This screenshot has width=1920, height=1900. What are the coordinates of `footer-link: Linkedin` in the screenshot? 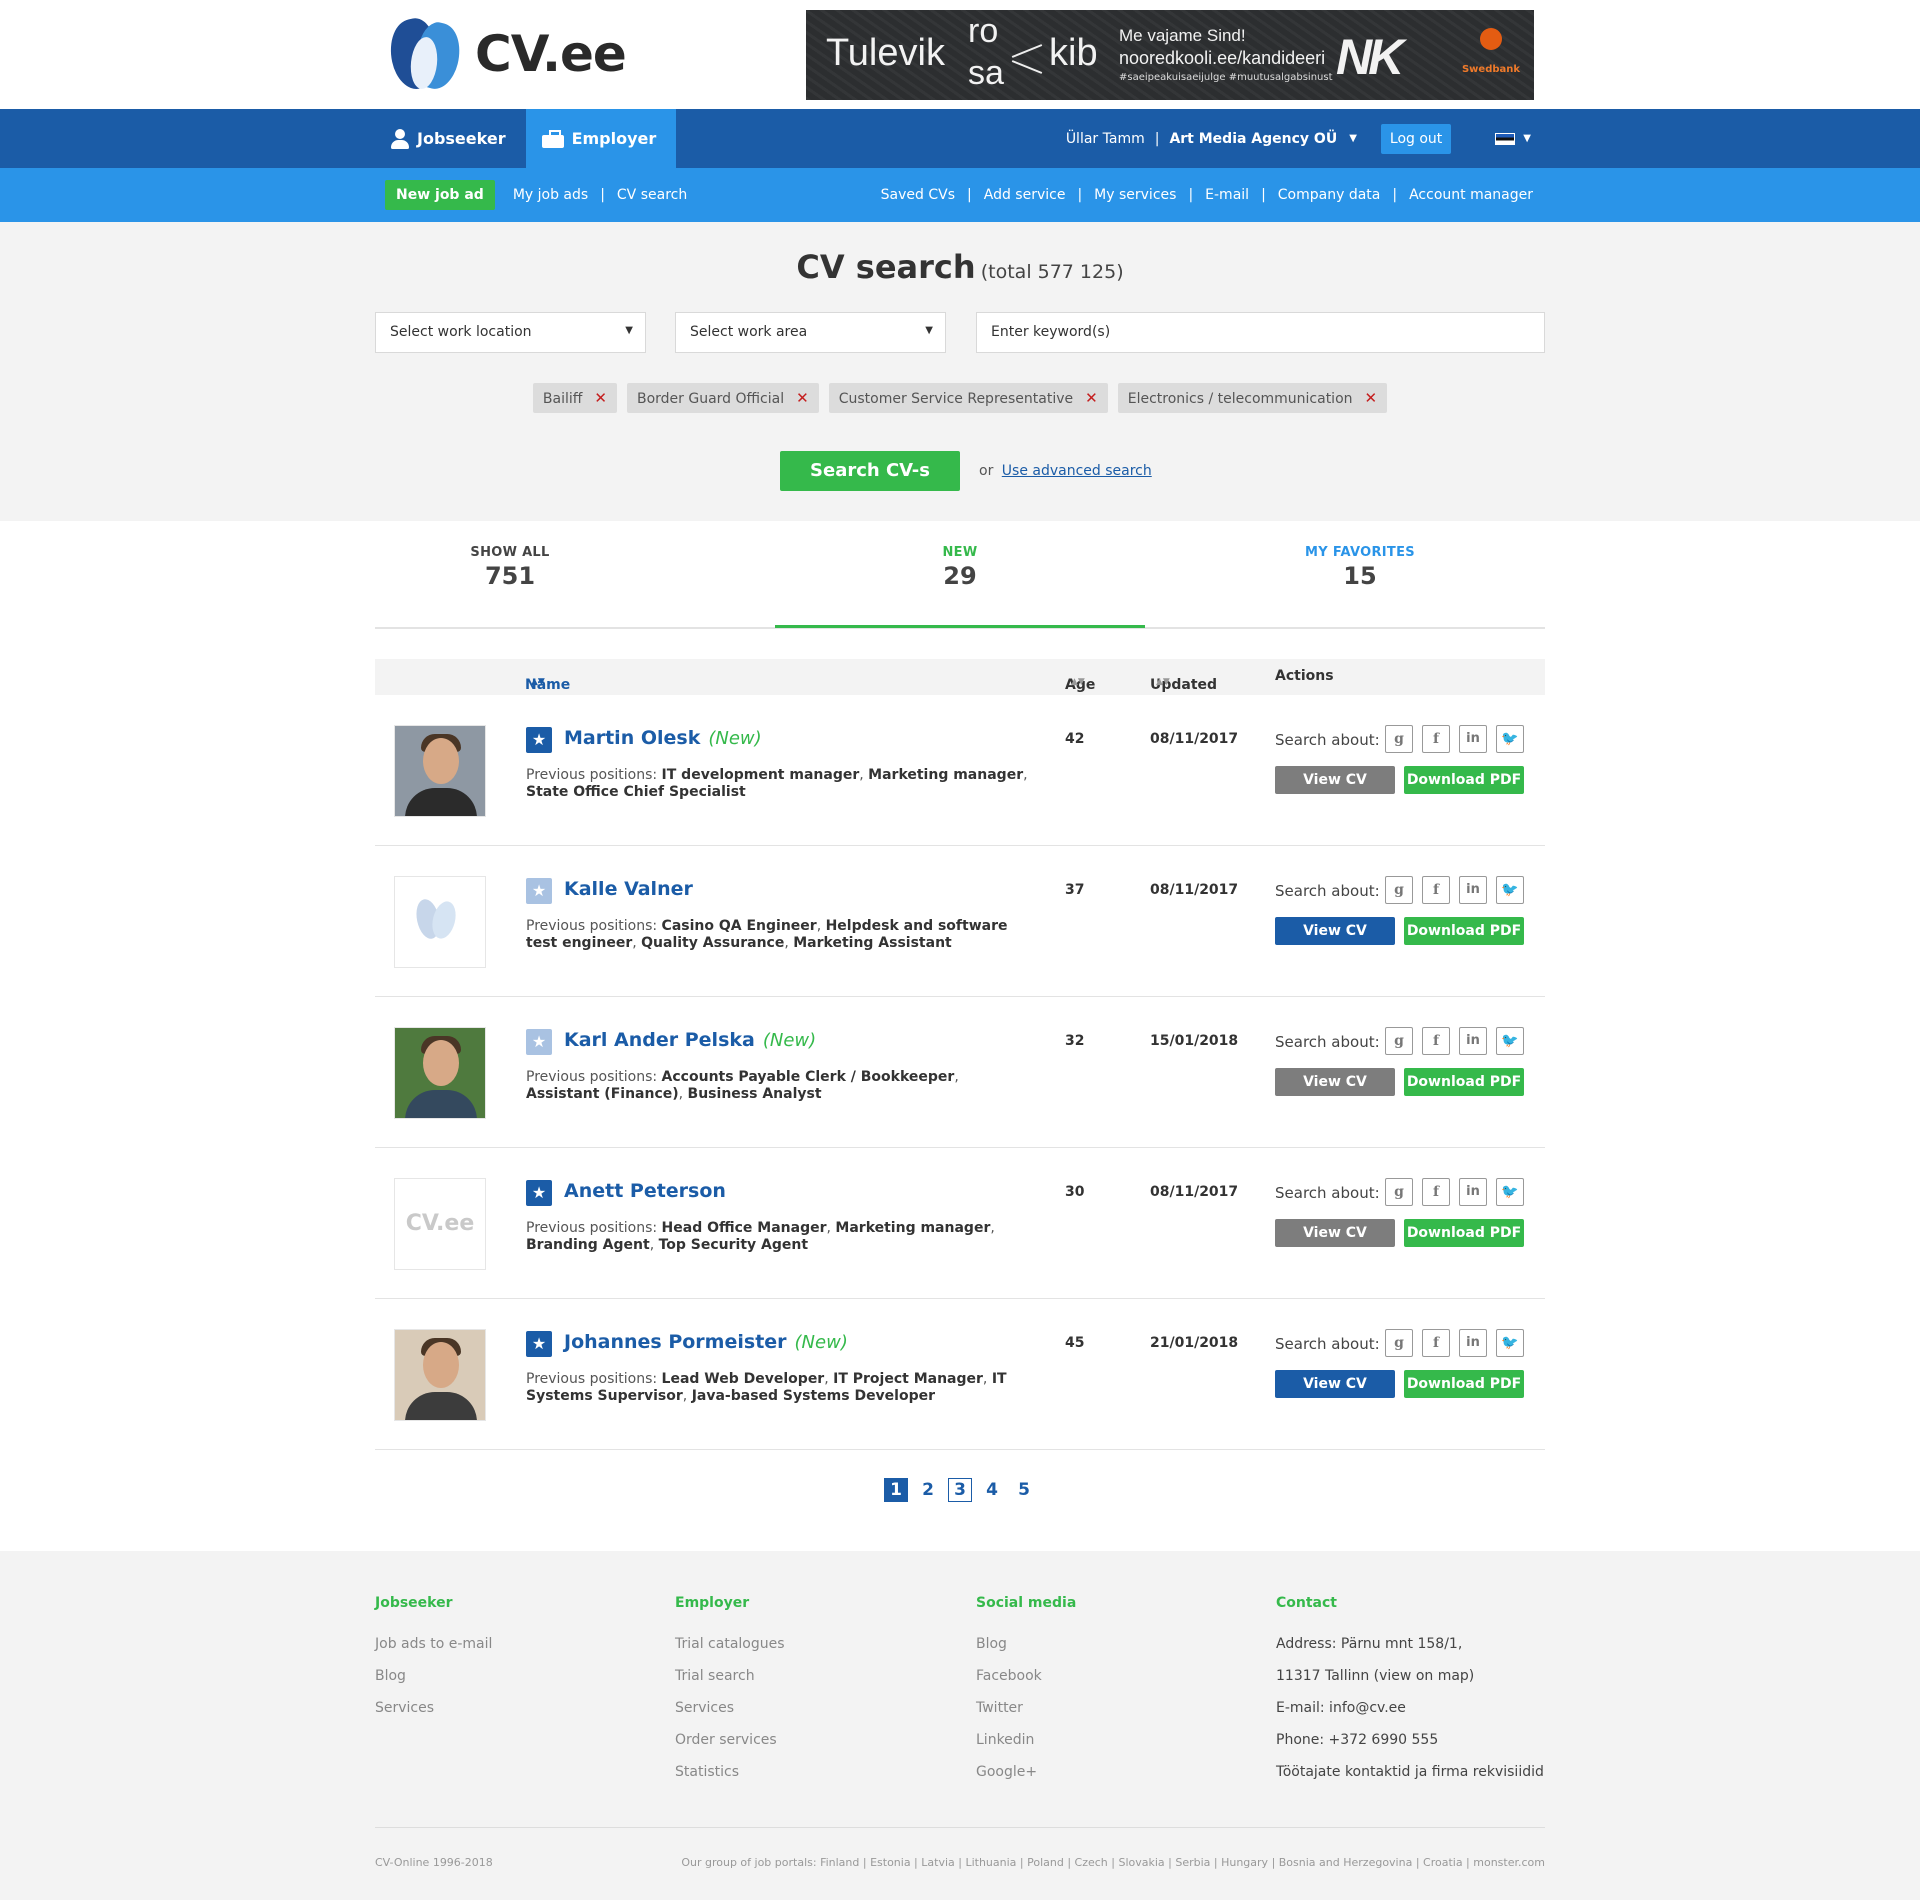 It's located at (1126, 1740).